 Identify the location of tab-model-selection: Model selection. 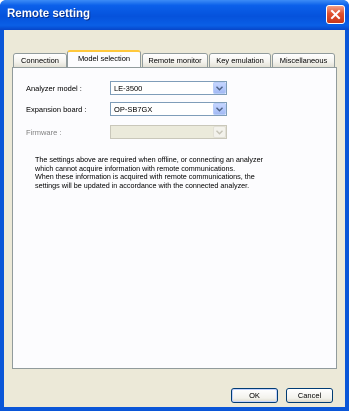
(104, 58).